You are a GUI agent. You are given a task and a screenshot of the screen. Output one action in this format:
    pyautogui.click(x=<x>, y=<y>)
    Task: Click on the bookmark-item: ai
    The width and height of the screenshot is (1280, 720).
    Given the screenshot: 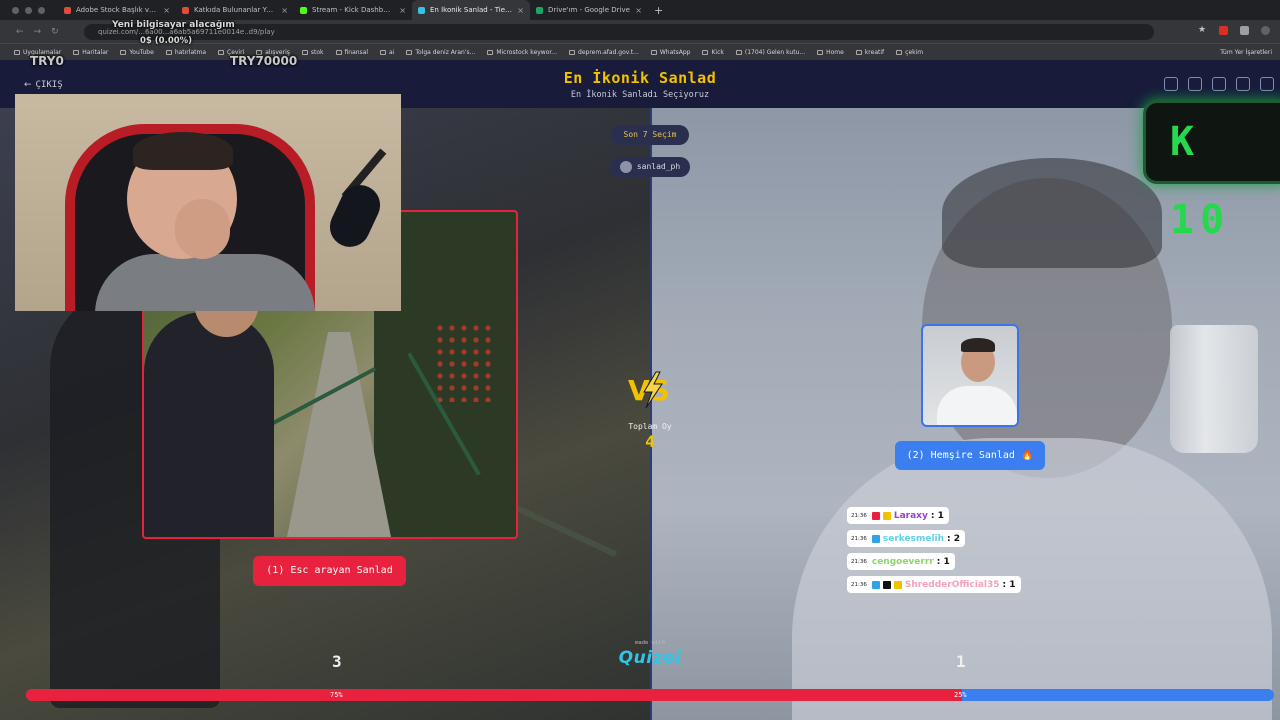 What is the action you would take?
    pyautogui.click(x=387, y=52)
    